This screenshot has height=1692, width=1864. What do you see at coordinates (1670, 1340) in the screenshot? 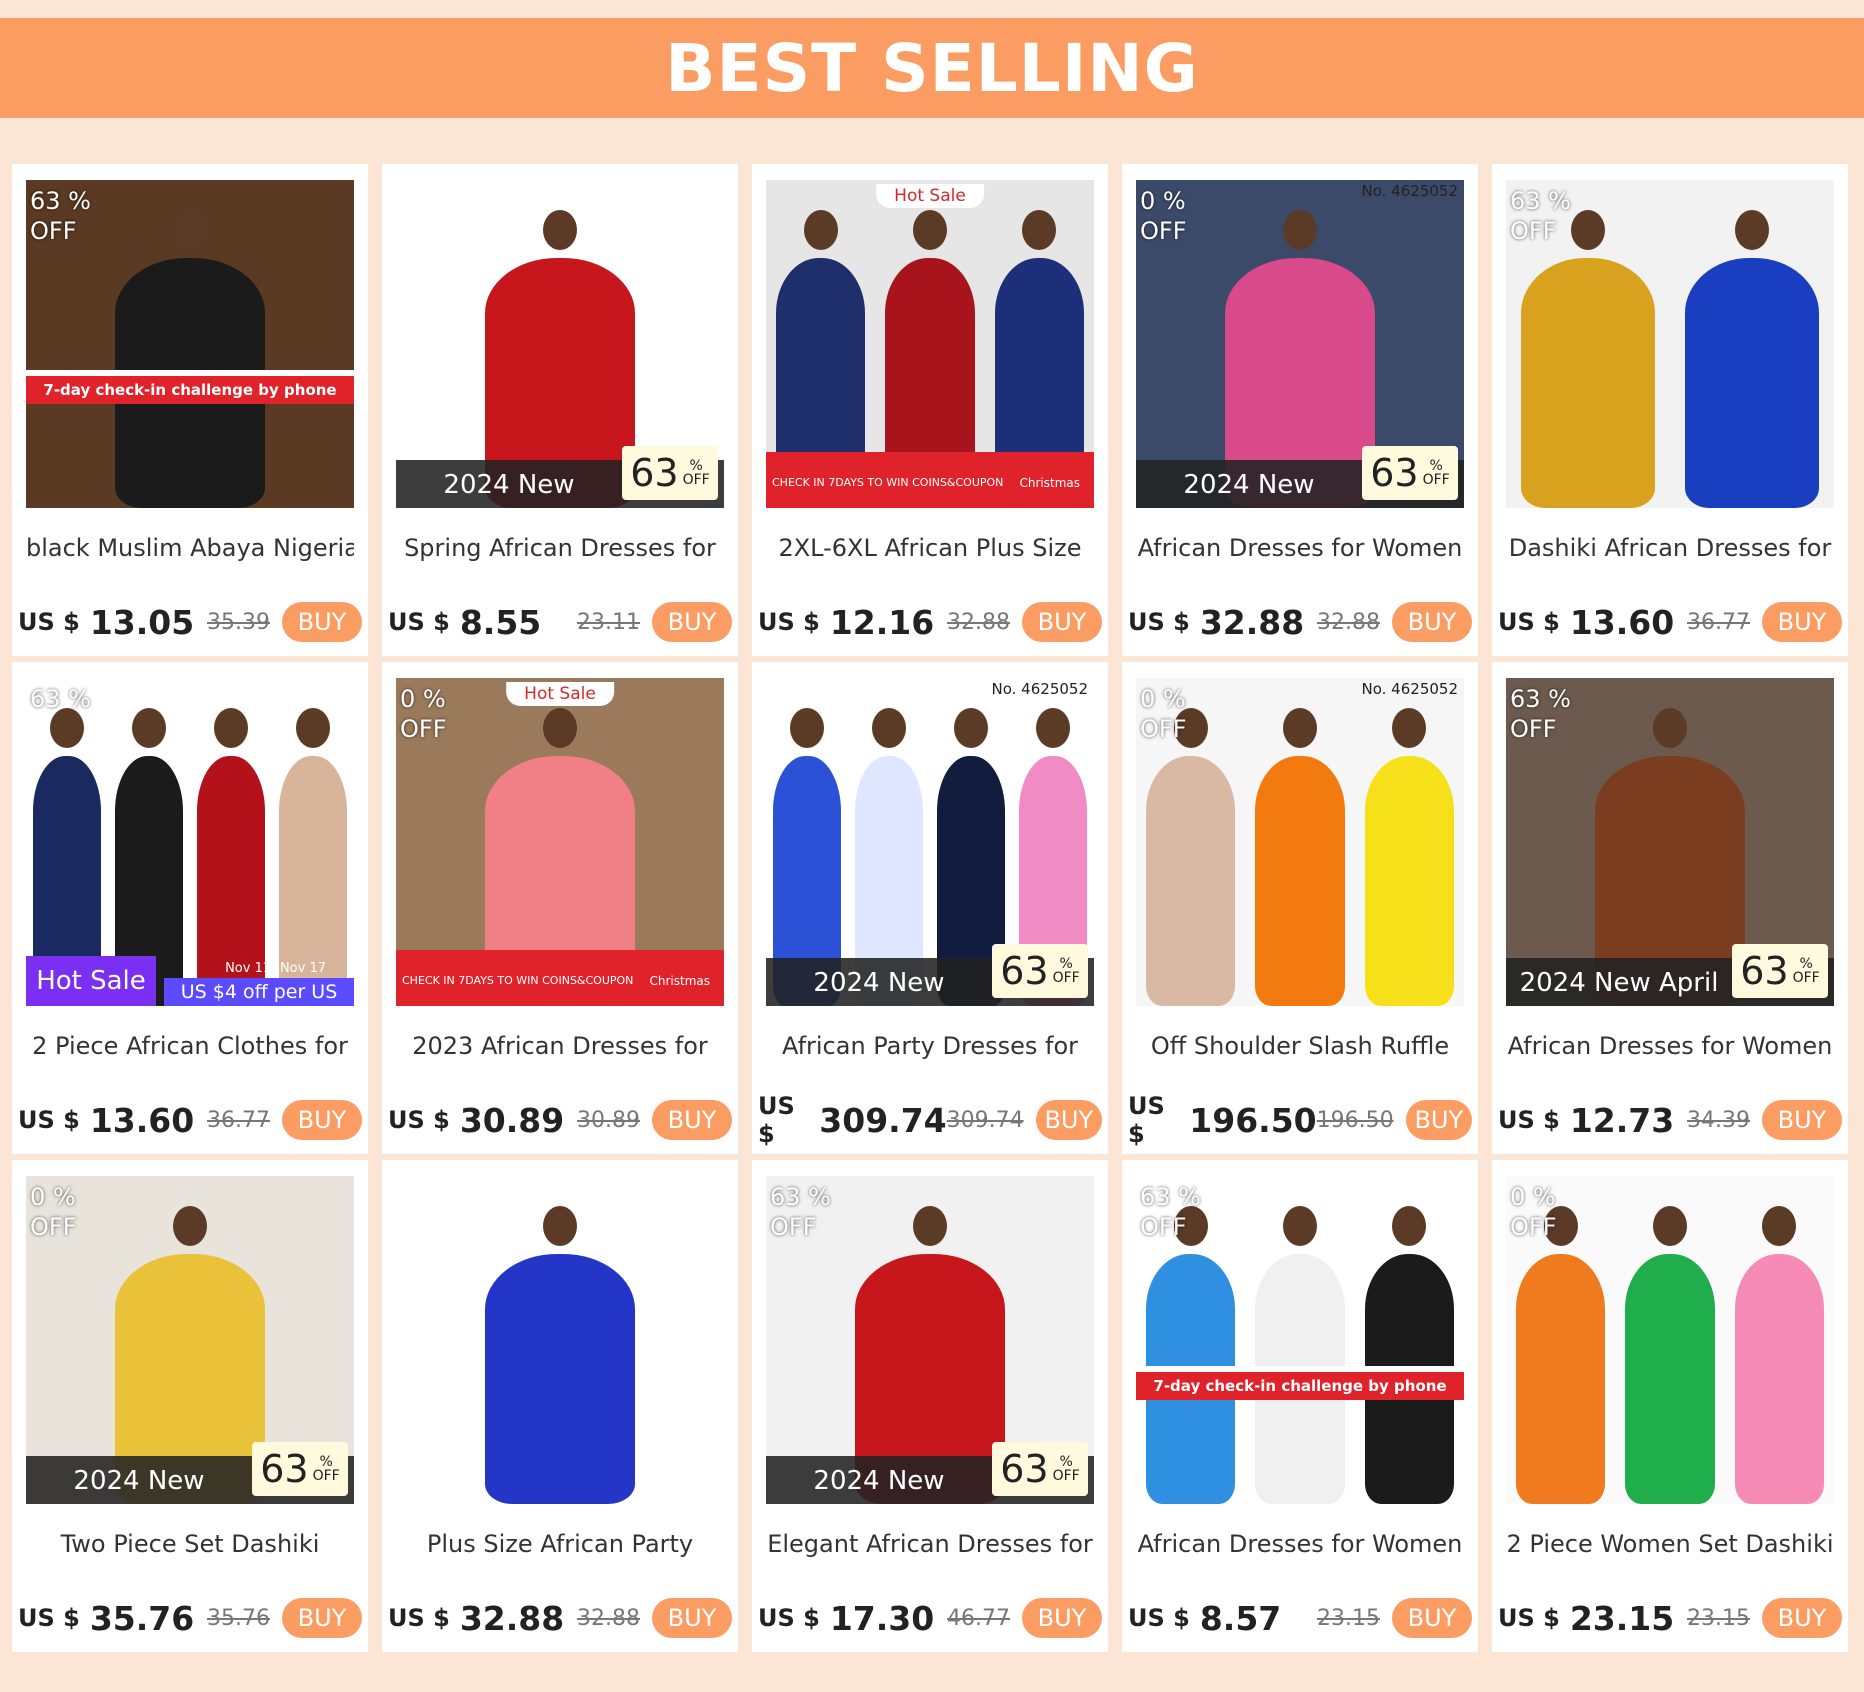
I see `product-image: 0 % OFF` at bounding box center [1670, 1340].